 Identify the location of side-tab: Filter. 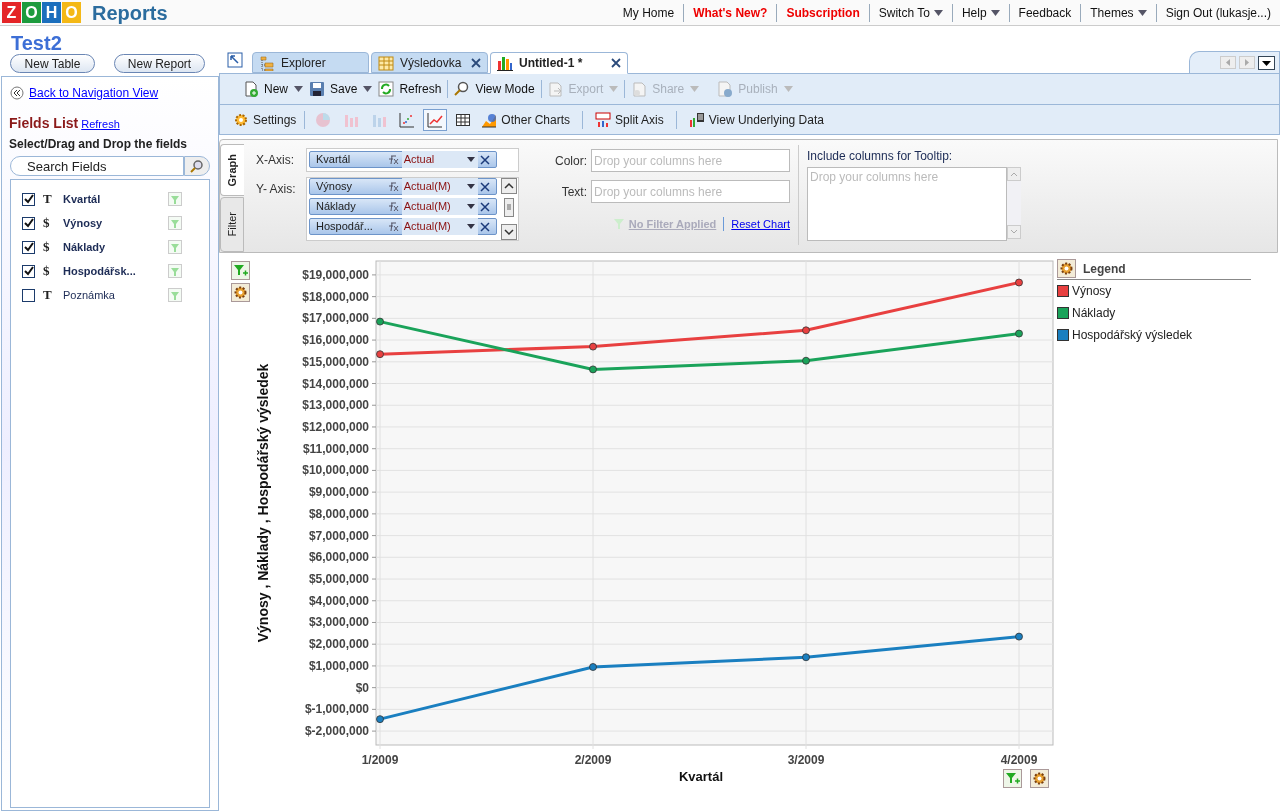
(232, 224).